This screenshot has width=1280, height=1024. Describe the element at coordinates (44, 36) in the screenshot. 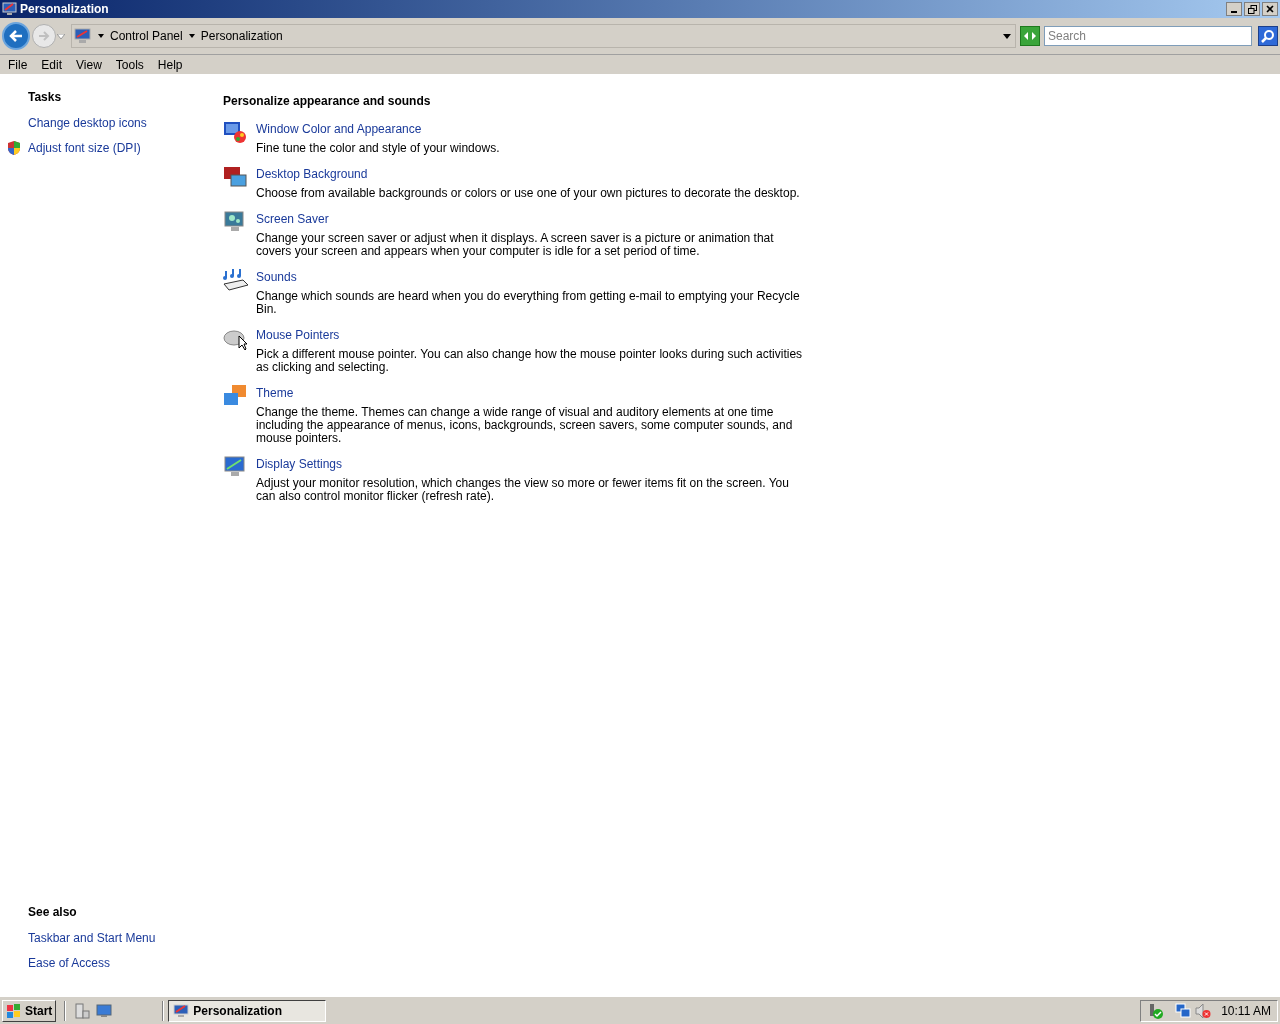

I see `forward-arrow-icon` at that location.